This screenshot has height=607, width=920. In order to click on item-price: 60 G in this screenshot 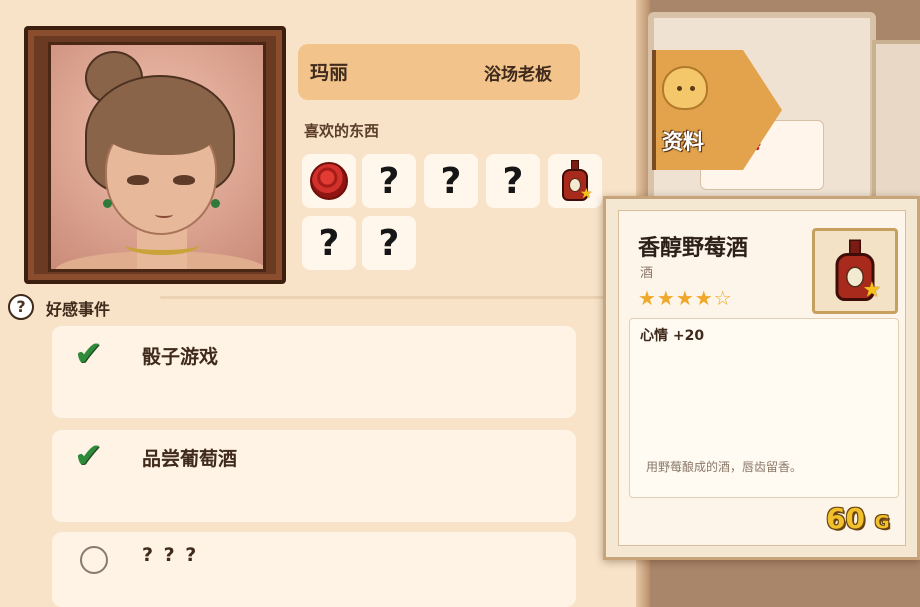, I will do `click(858, 518)`.